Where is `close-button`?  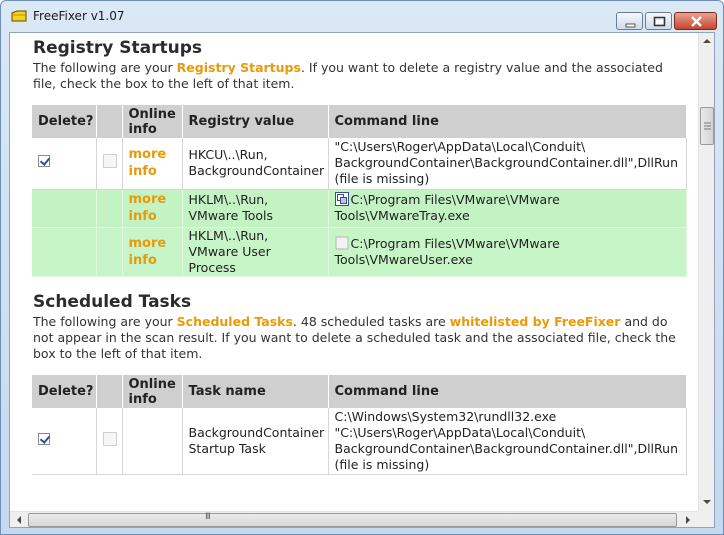 close-button is located at coordinates (695, 21).